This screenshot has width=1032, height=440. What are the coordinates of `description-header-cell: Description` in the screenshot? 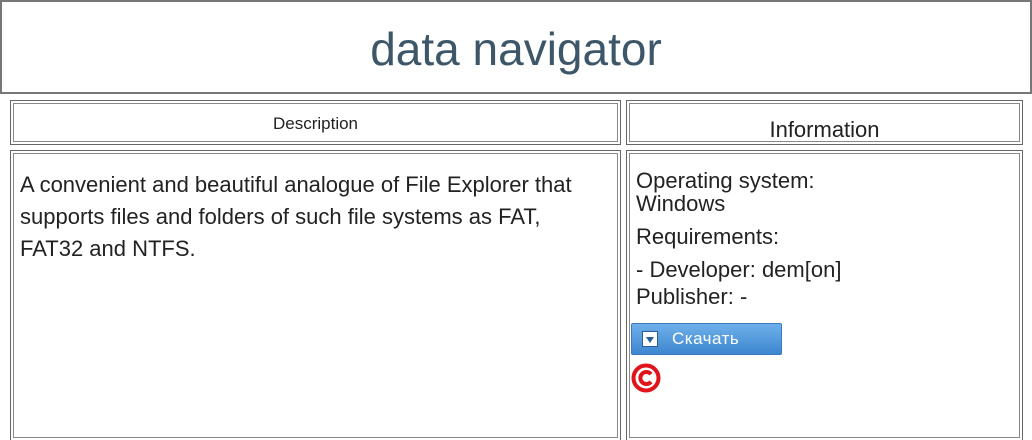 It's located at (315, 122).